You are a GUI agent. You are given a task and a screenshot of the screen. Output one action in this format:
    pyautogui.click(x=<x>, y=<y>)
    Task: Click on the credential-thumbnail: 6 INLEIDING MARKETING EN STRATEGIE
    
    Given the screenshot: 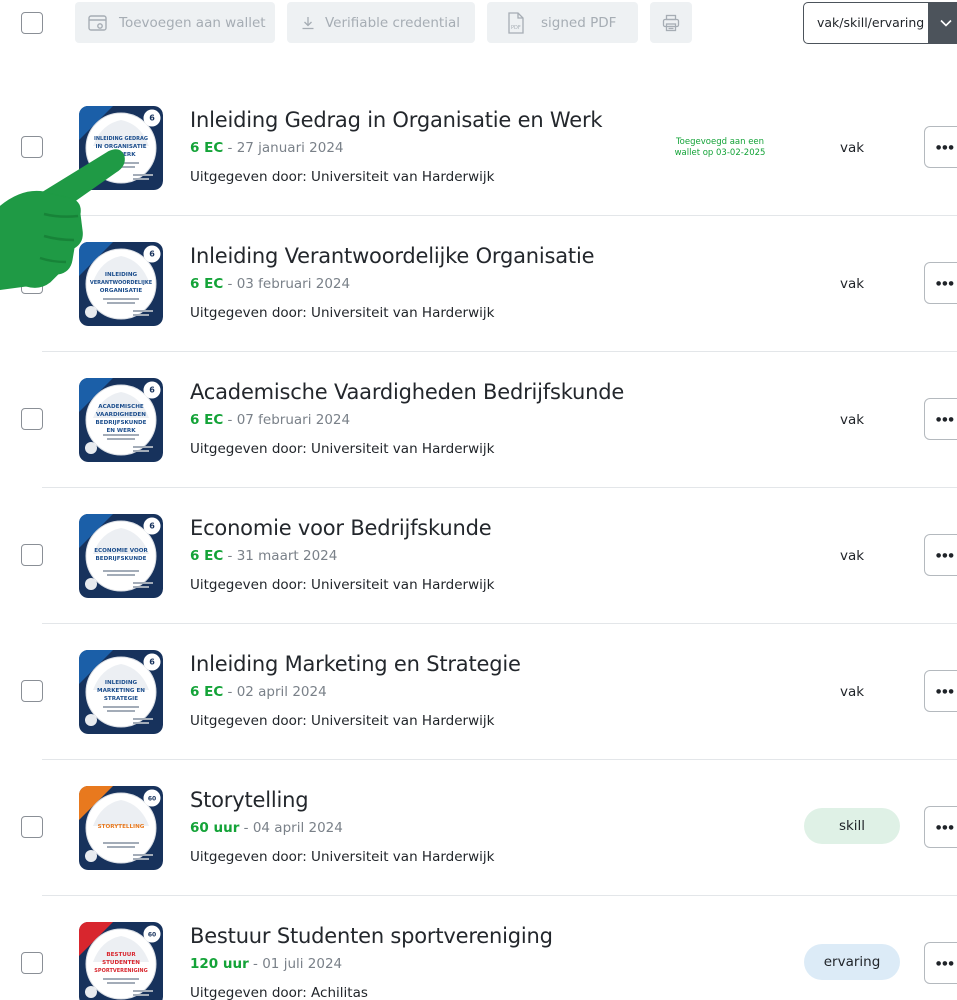 What is the action you would take?
    pyautogui.click(x=121, y=692)
    